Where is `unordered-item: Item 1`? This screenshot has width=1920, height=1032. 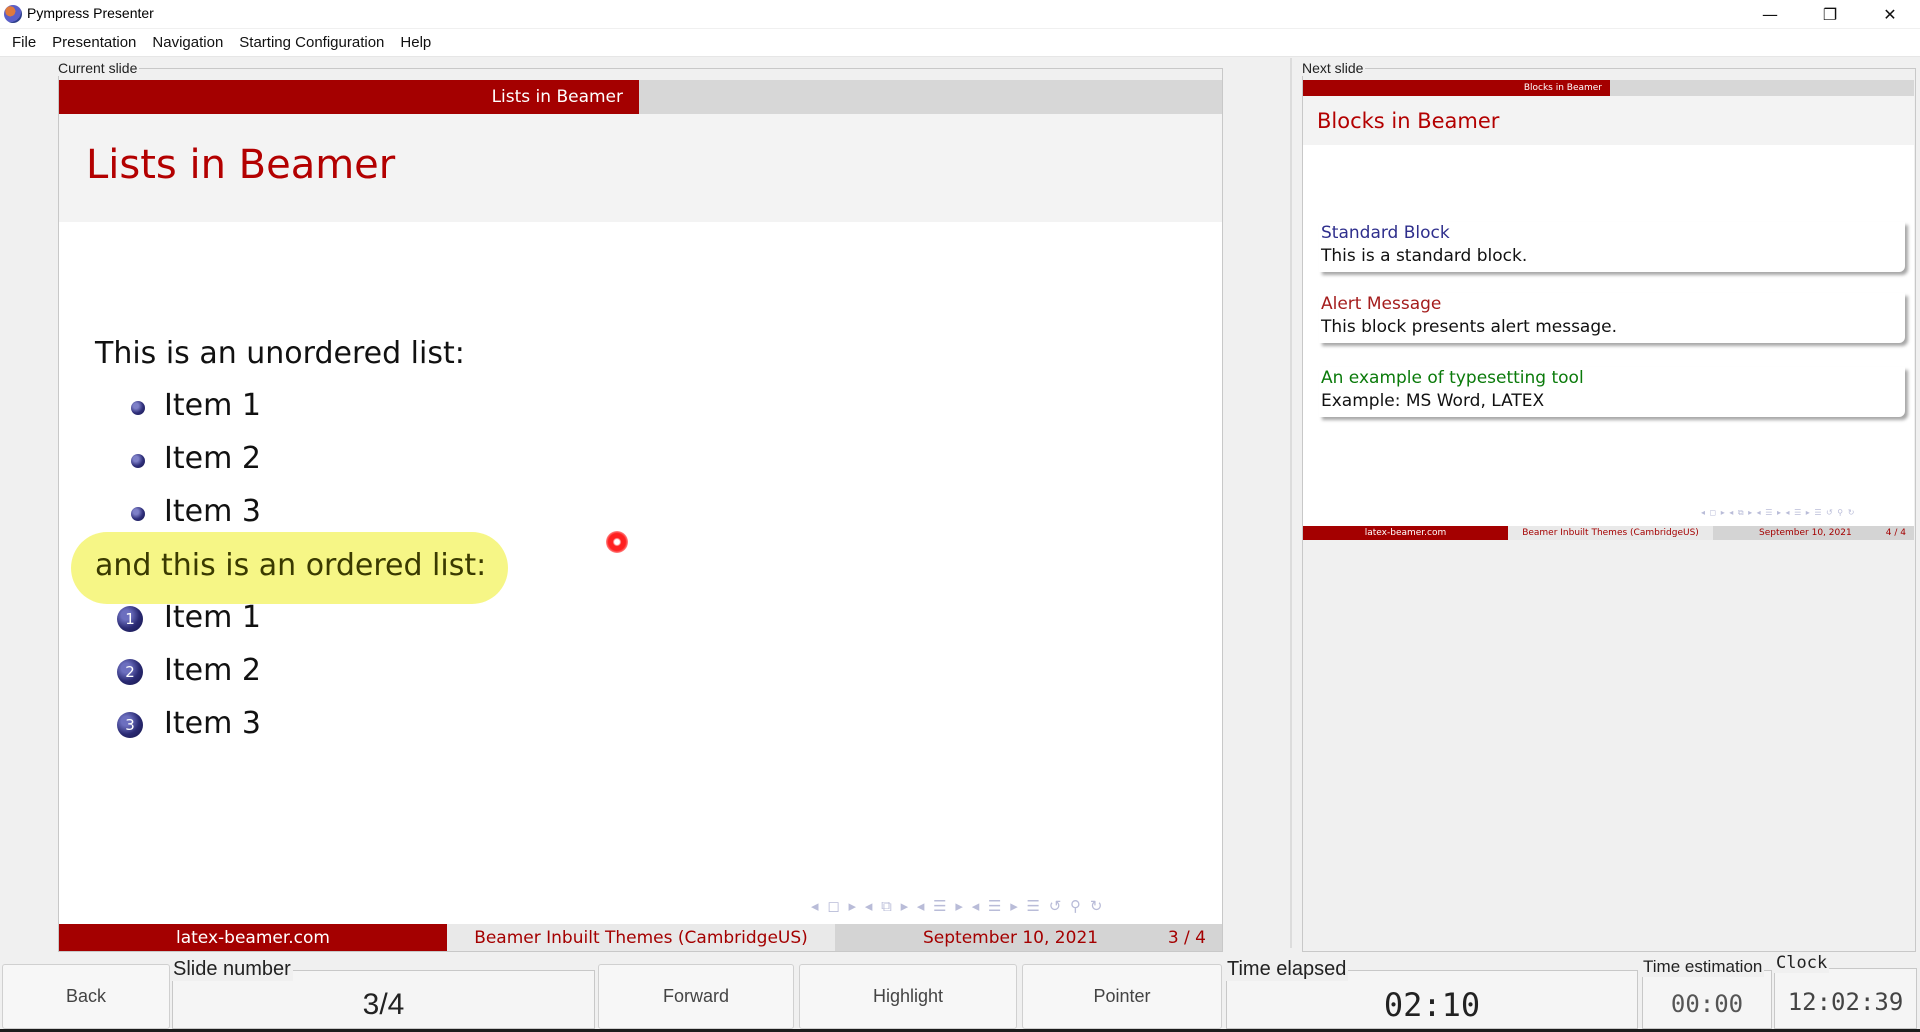
unordered-item: Item 1 is located at coordinates (212, 405).